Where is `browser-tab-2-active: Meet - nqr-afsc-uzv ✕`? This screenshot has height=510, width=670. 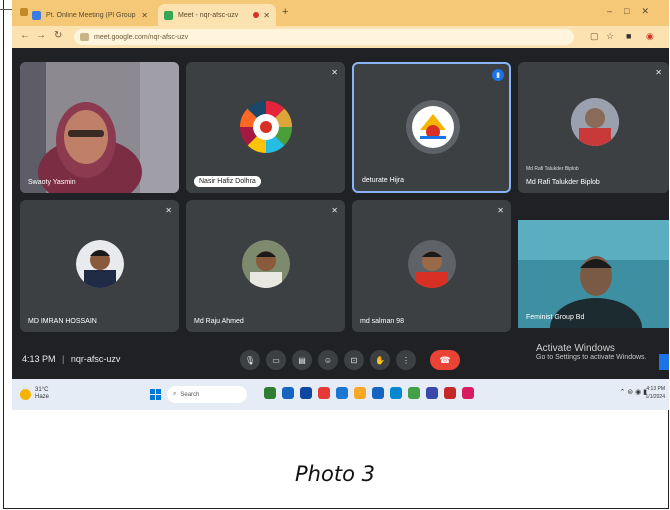
browser-tab-2-active: Meet - nqr-afsc-uzv ✕ is located at coordinates (217, 15).